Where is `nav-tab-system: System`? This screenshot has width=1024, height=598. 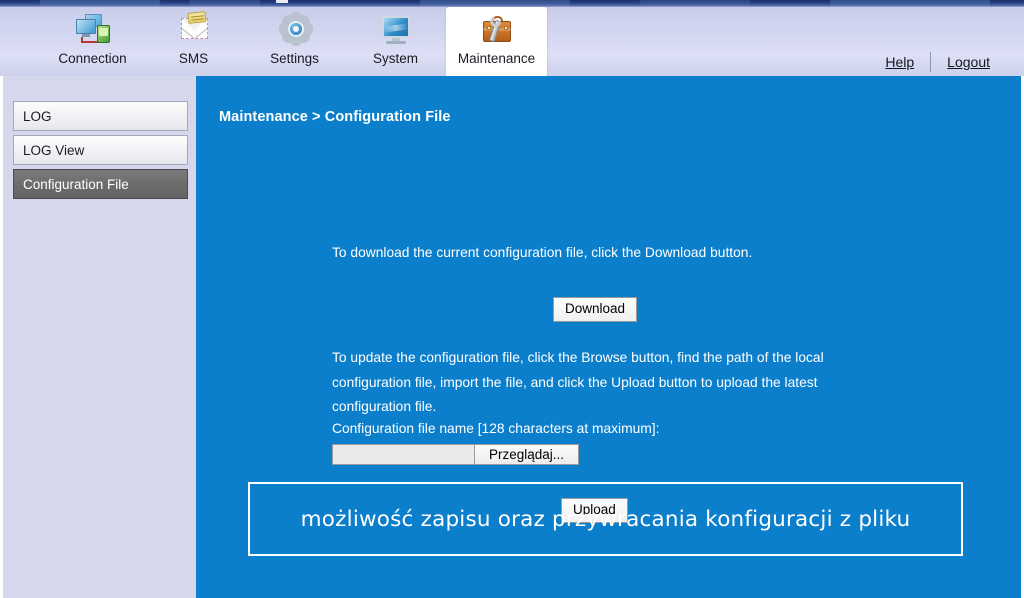
nav-tab-system: System is located at coordinates (395, 41).